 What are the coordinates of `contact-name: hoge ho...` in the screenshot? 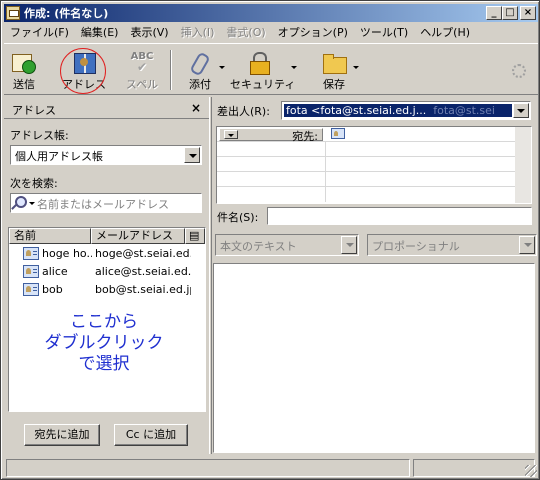 It's located at (67, 253).